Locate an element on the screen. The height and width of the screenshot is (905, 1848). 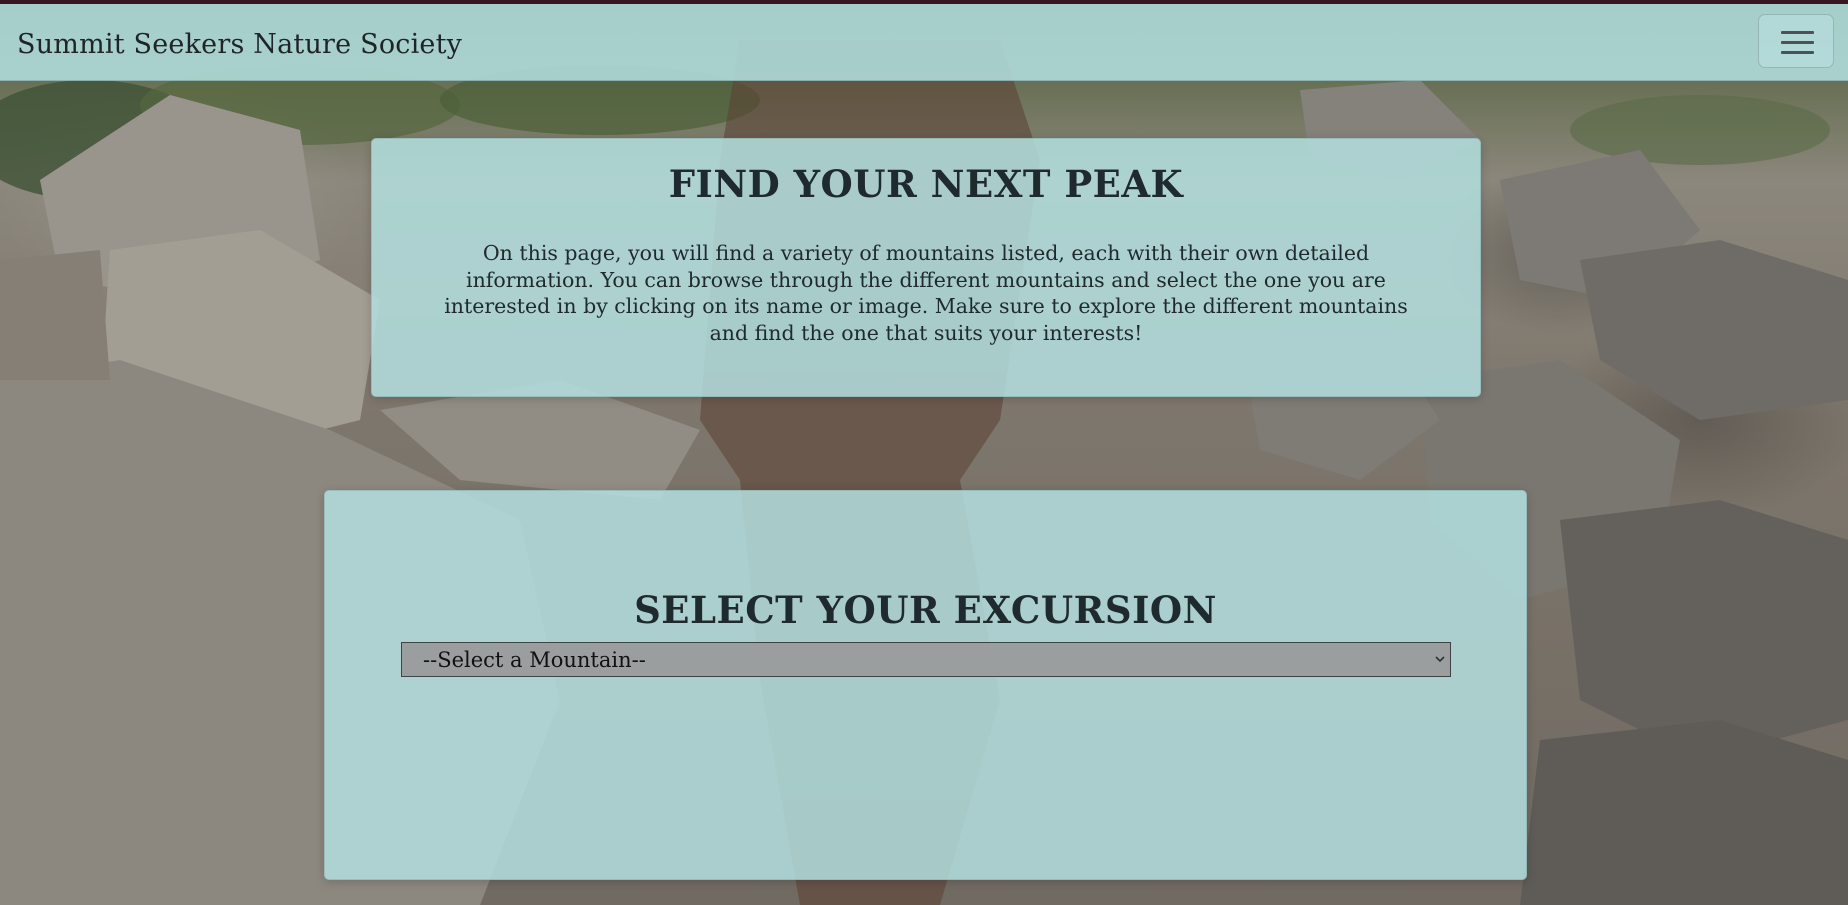
chevron-down-icon is located at coordinates (1440, 659).